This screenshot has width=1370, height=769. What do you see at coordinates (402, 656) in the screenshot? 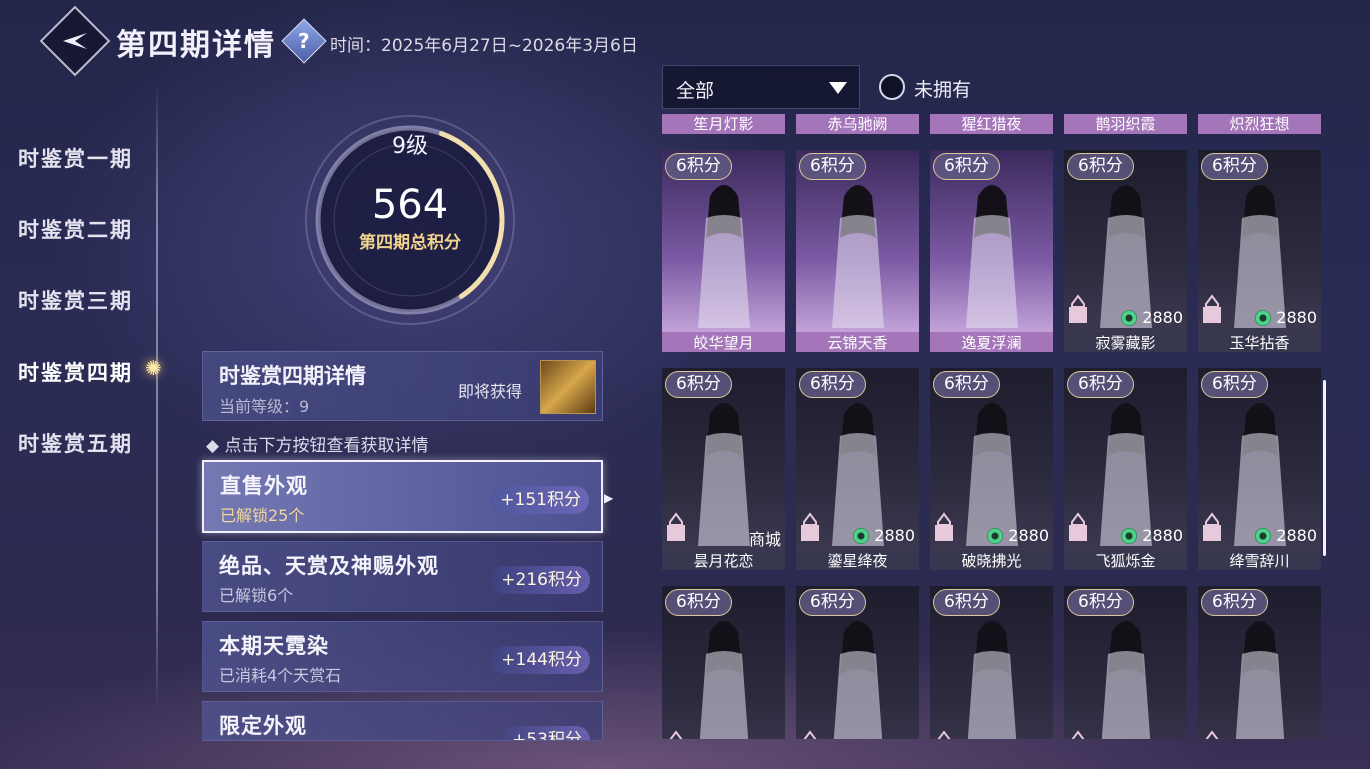
I see `category-dye: 本期天霓染 已消耗4个天赏石 +144积分` at bounding box center [402, 656].